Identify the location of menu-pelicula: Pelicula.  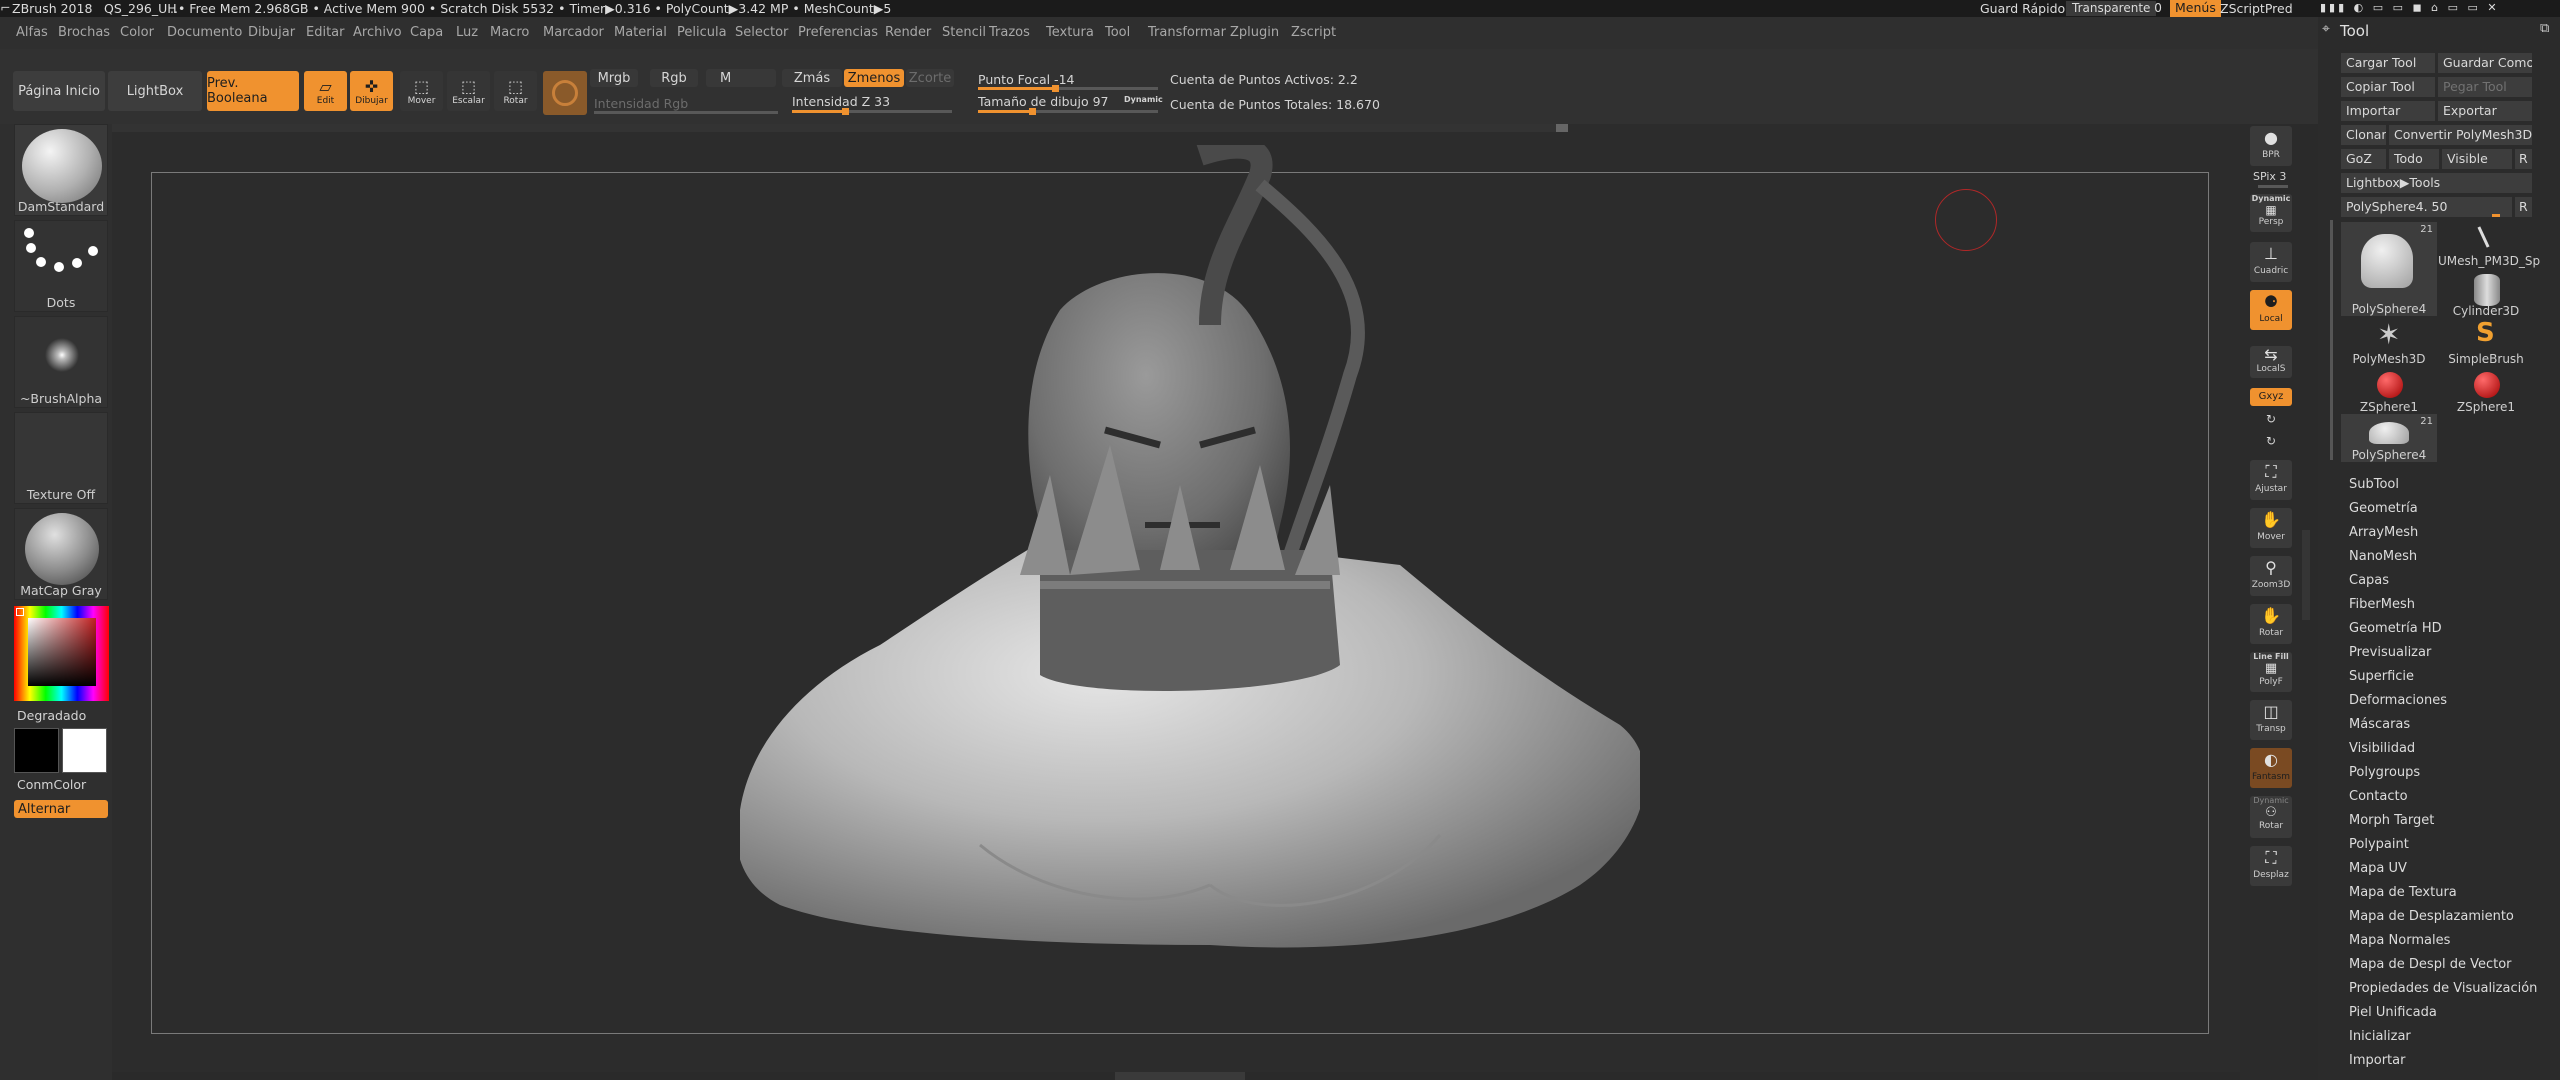
(702, 32).